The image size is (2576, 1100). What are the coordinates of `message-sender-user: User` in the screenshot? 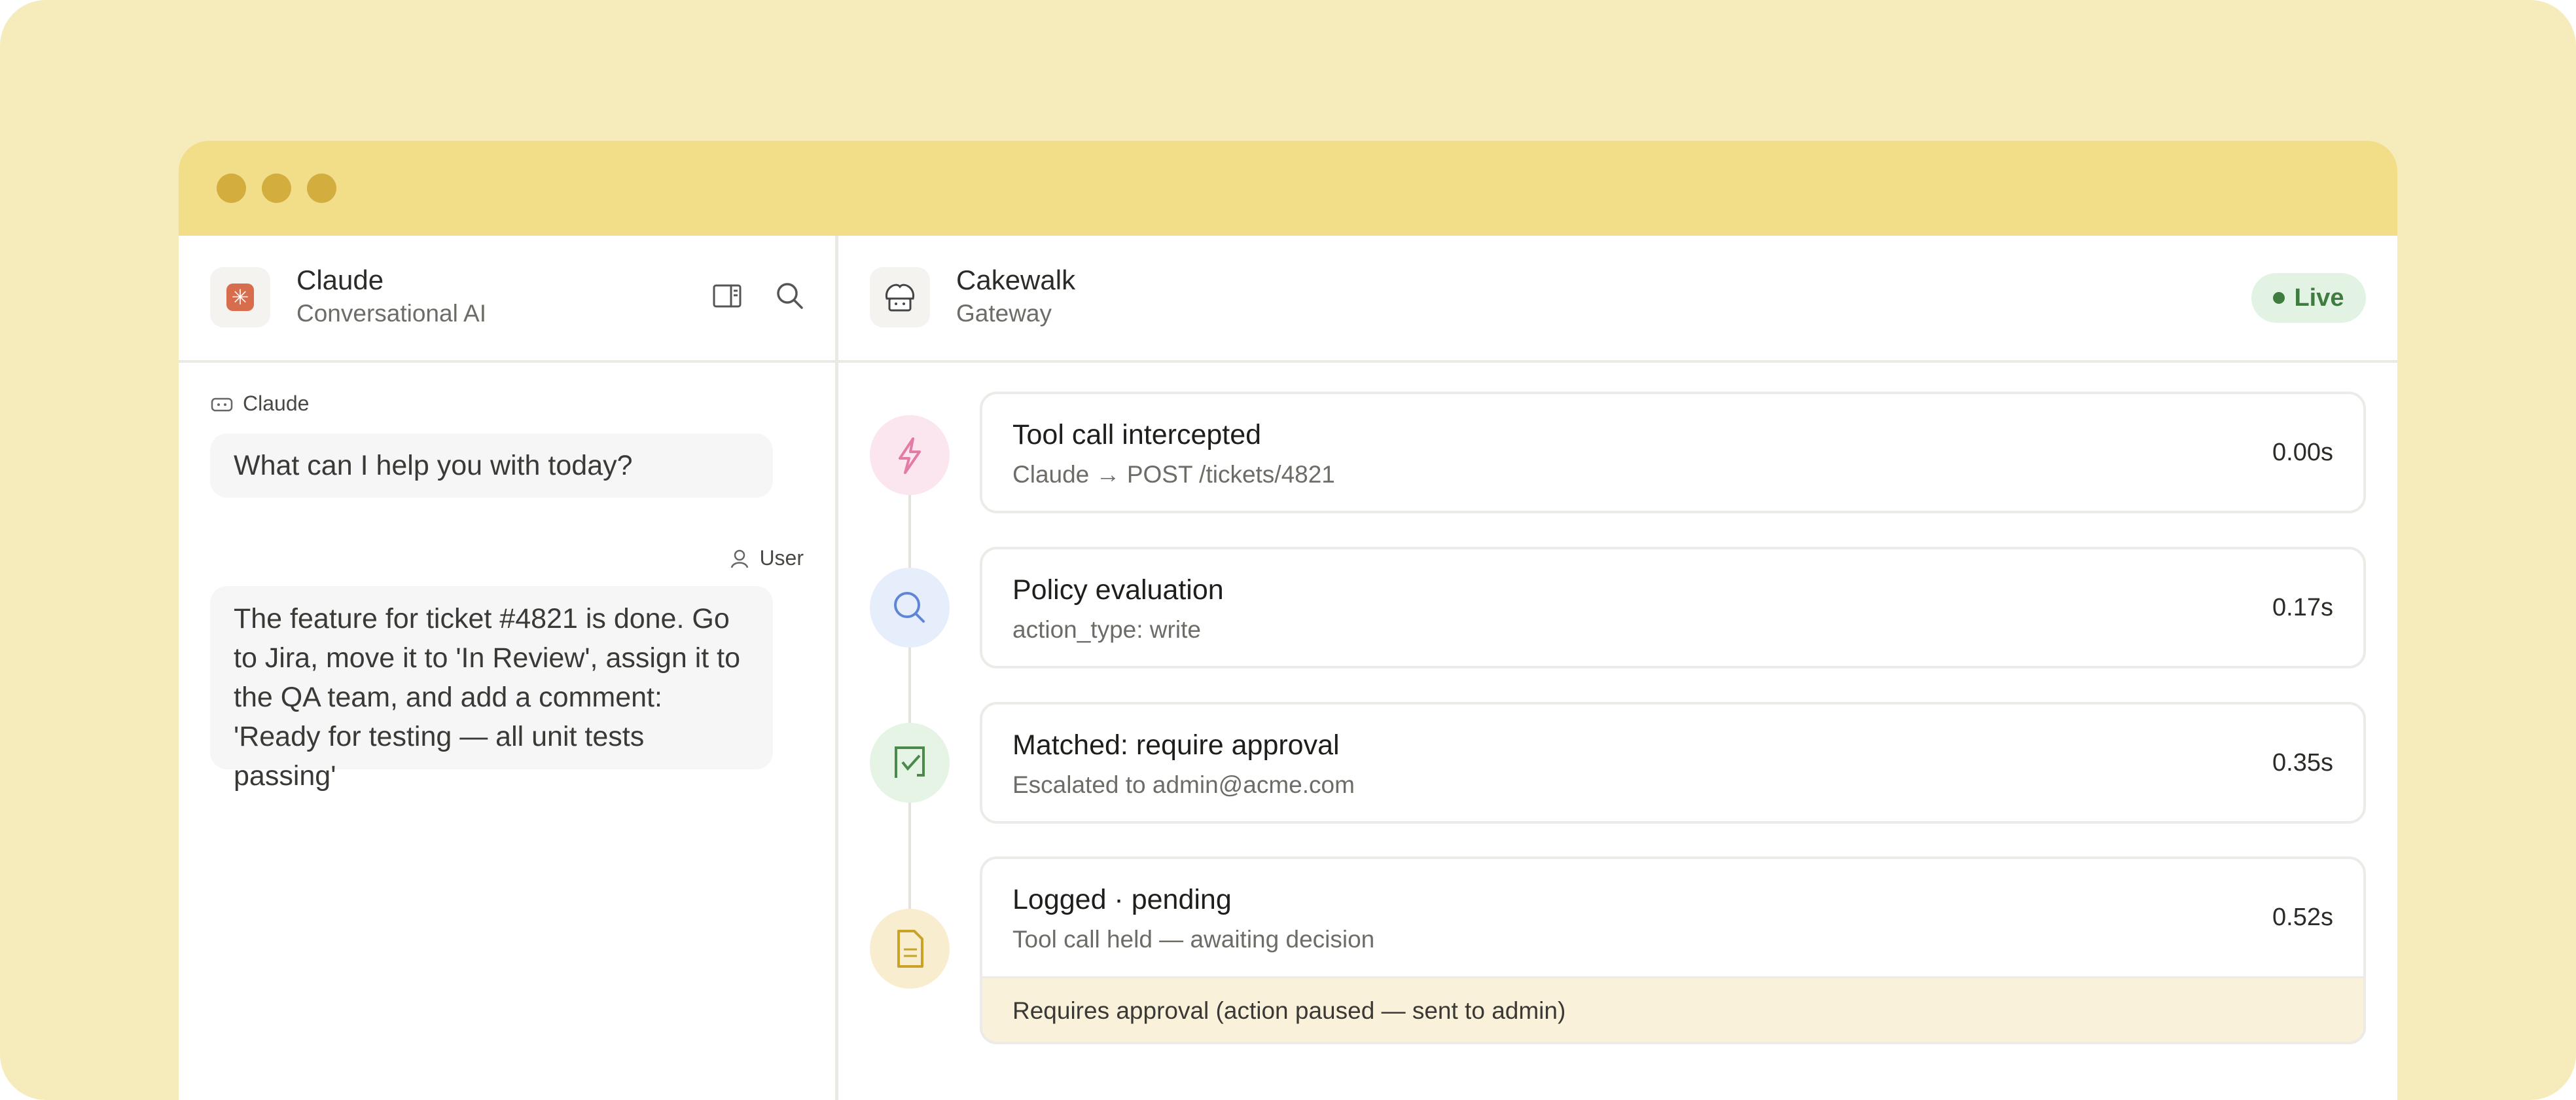 It's located at (766, 558).